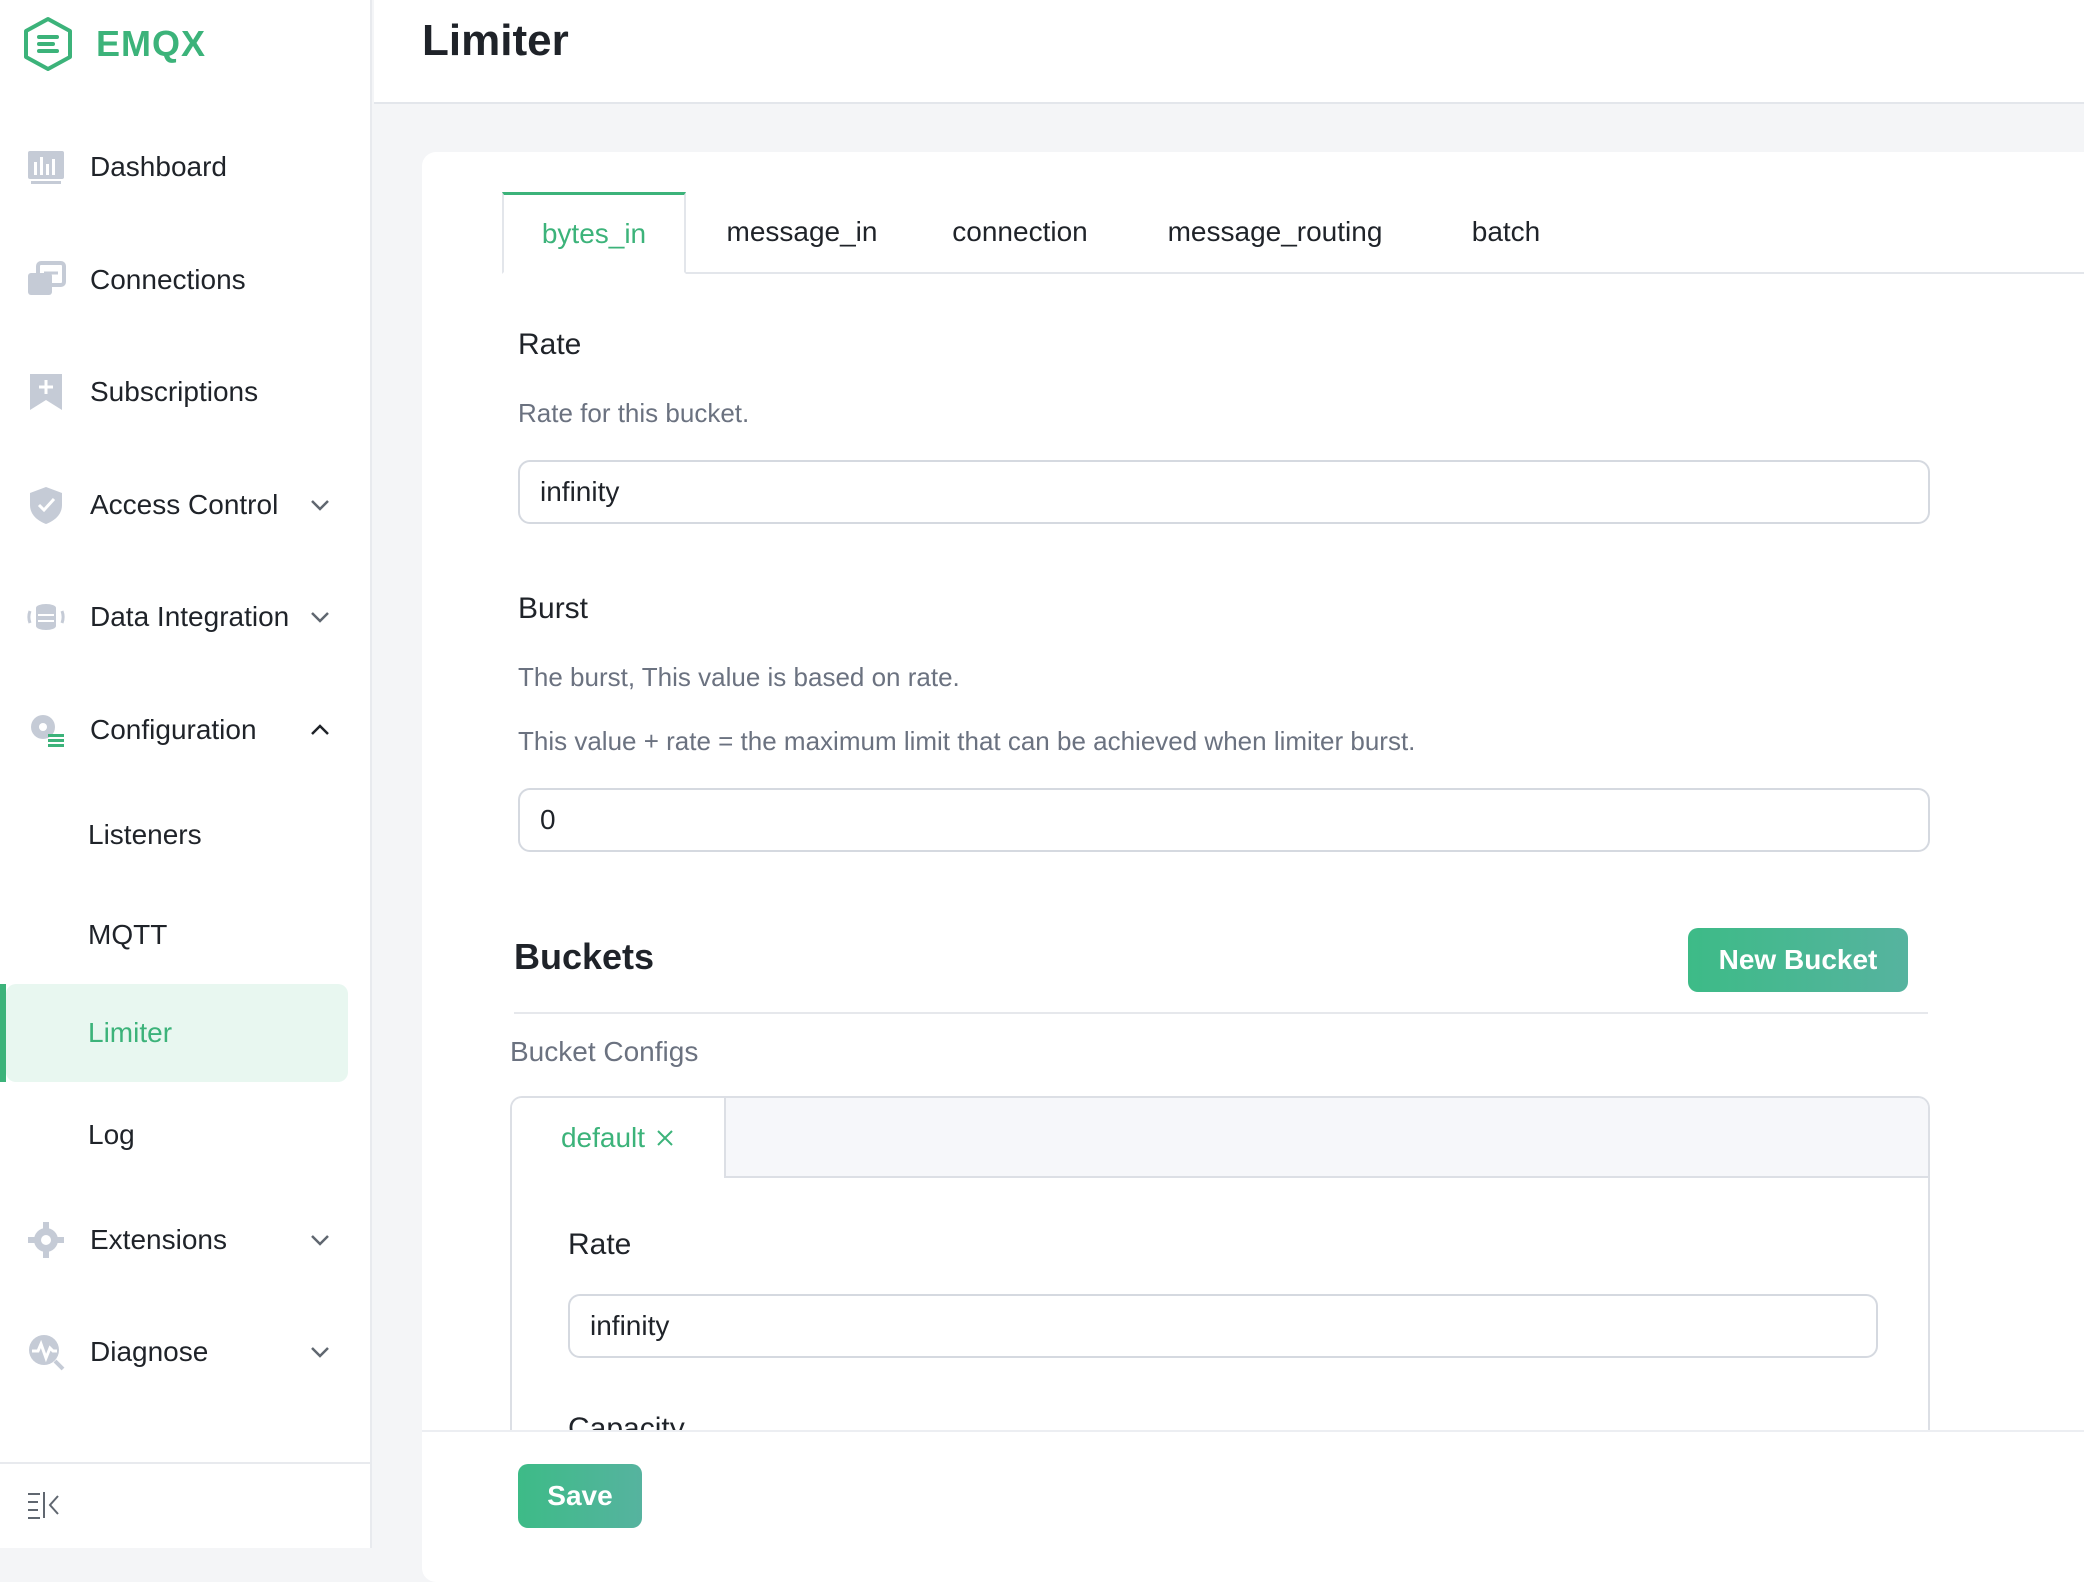 This screenshot has width=2084, height=1582. I want to click on sidebar-item-connections: Connections, so click(174, 280).